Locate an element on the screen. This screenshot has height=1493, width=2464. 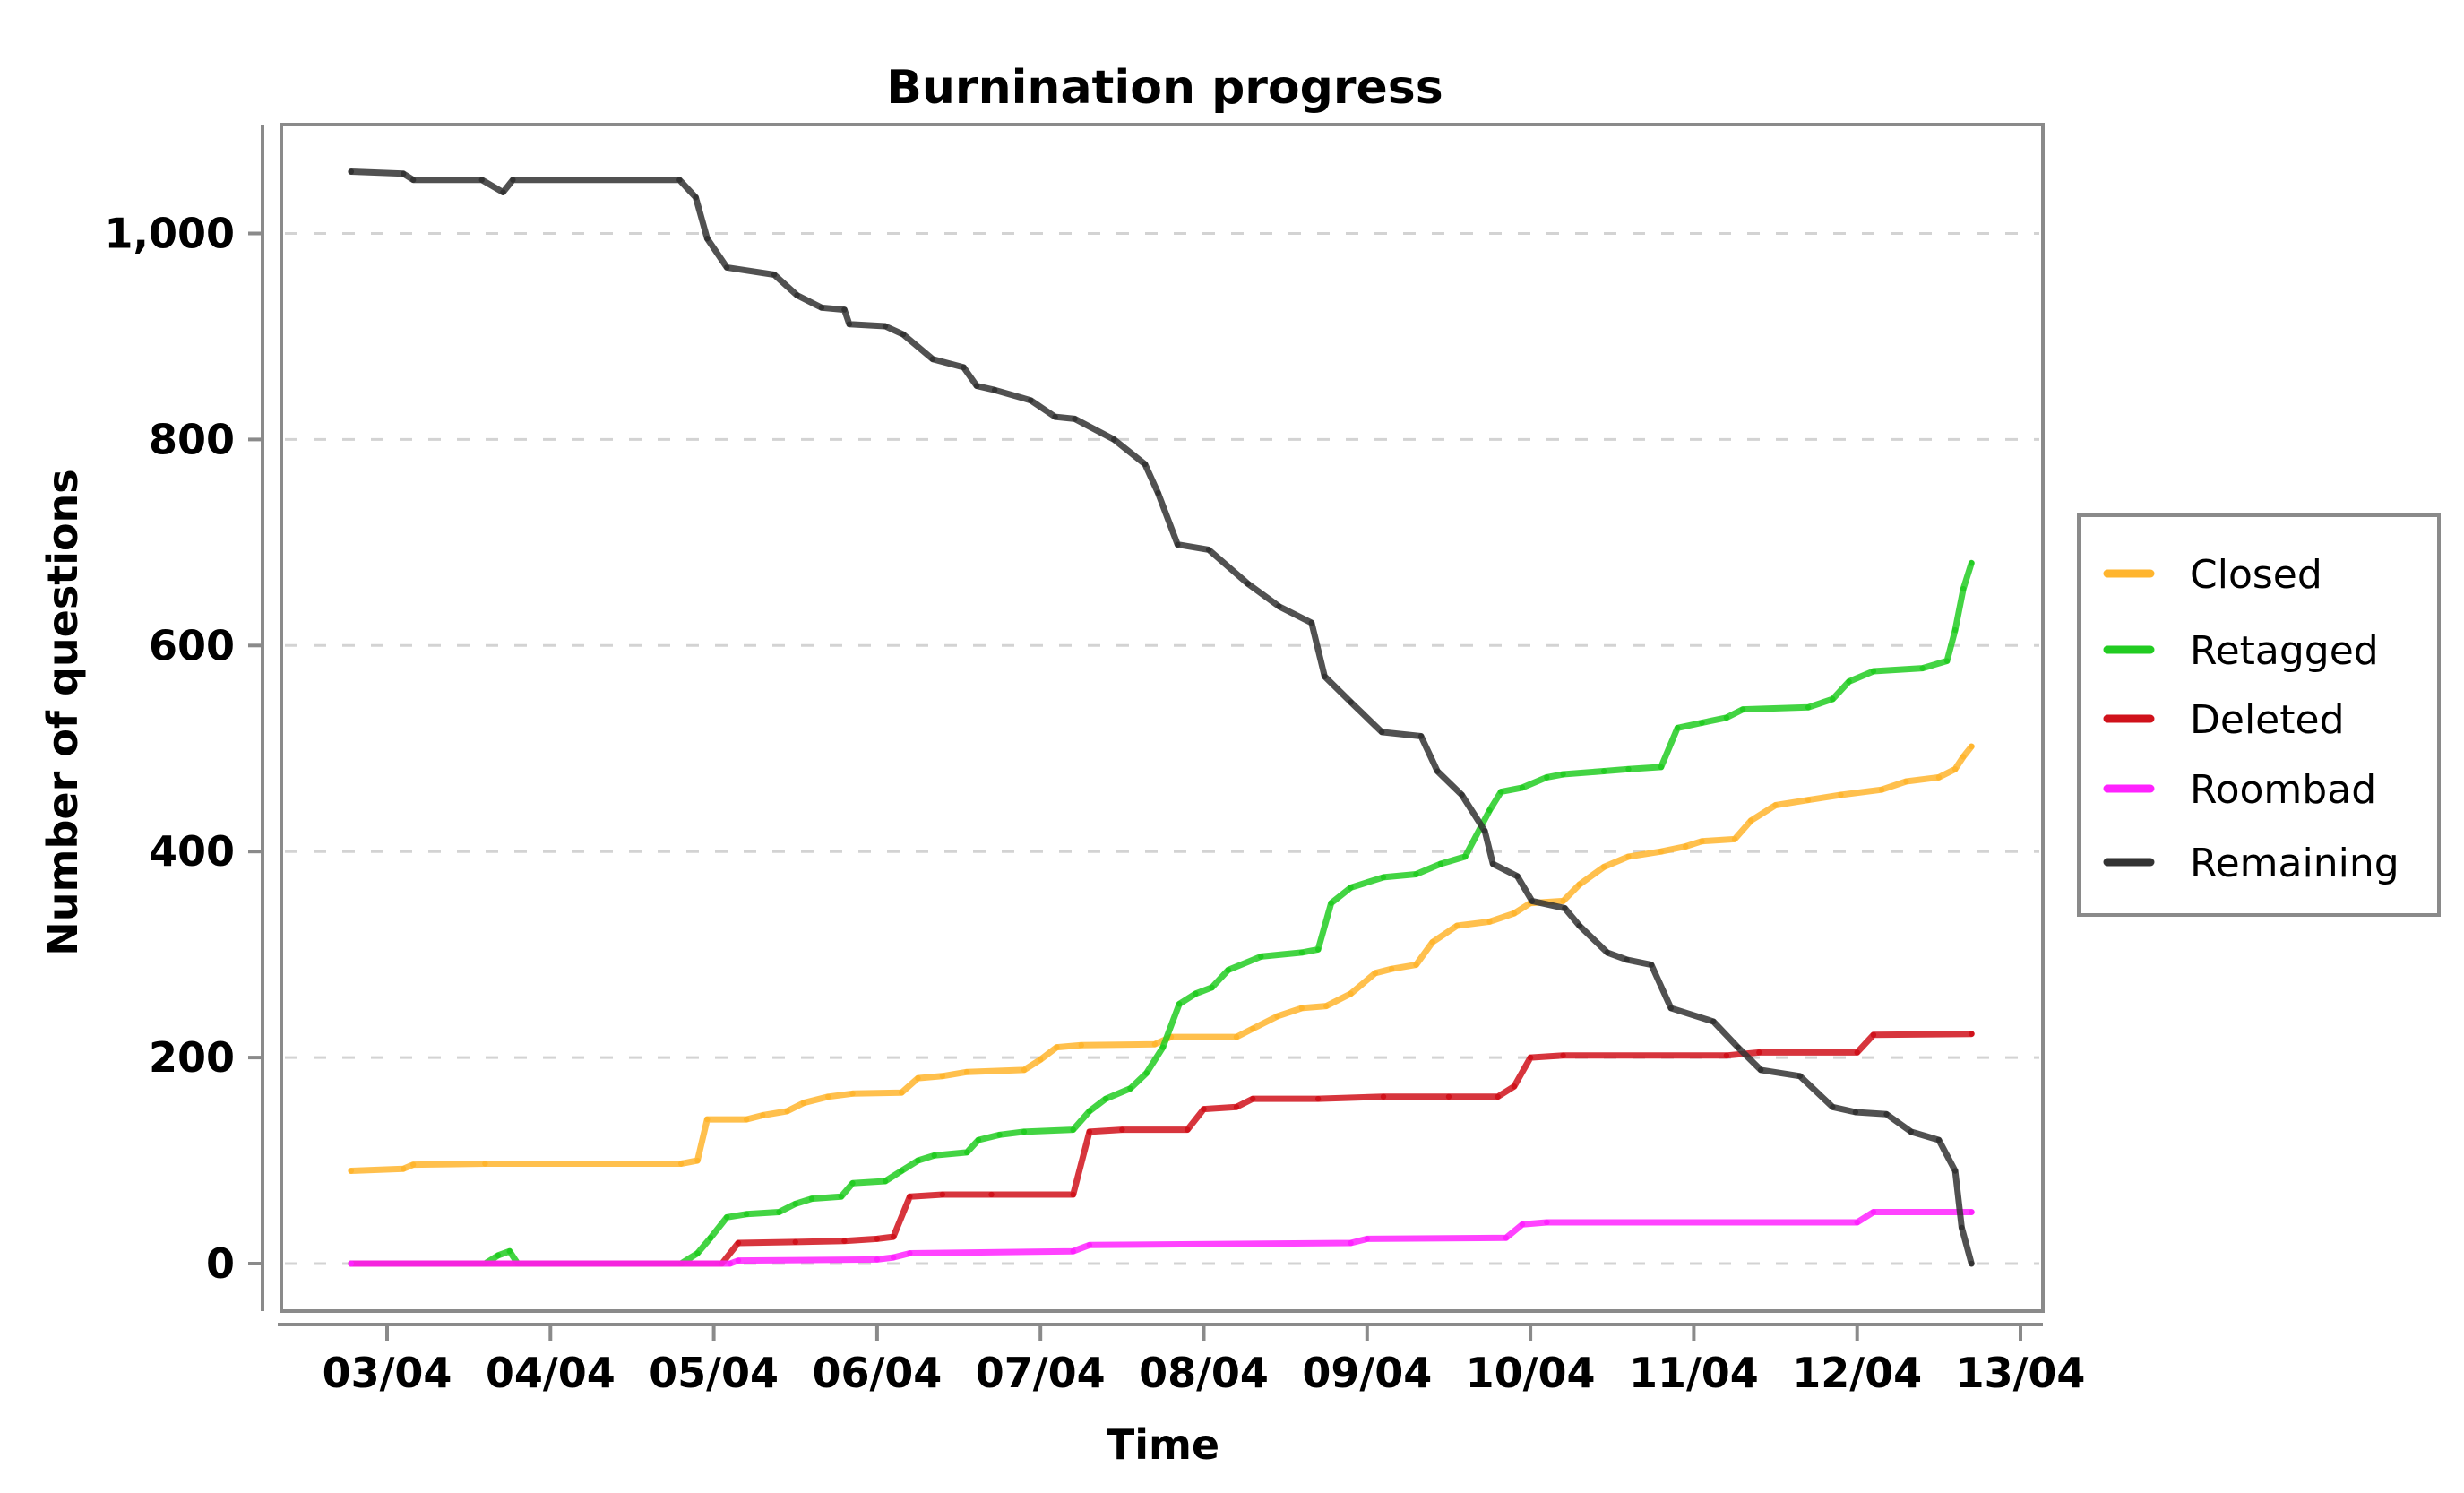
x-tick-label: 08/04 is located at coordinates (1204, 1373).